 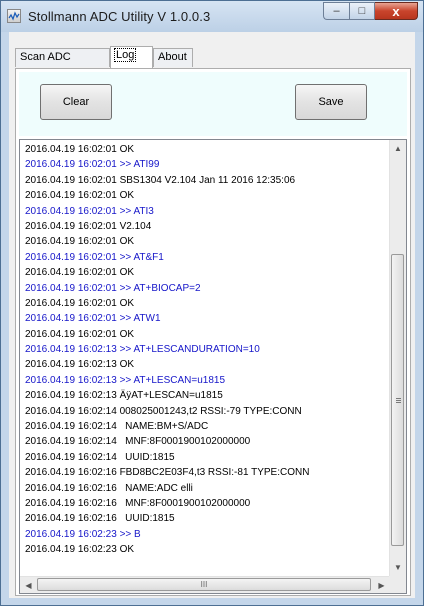 I want to click on close-button: x, so click(x=396, y=11).